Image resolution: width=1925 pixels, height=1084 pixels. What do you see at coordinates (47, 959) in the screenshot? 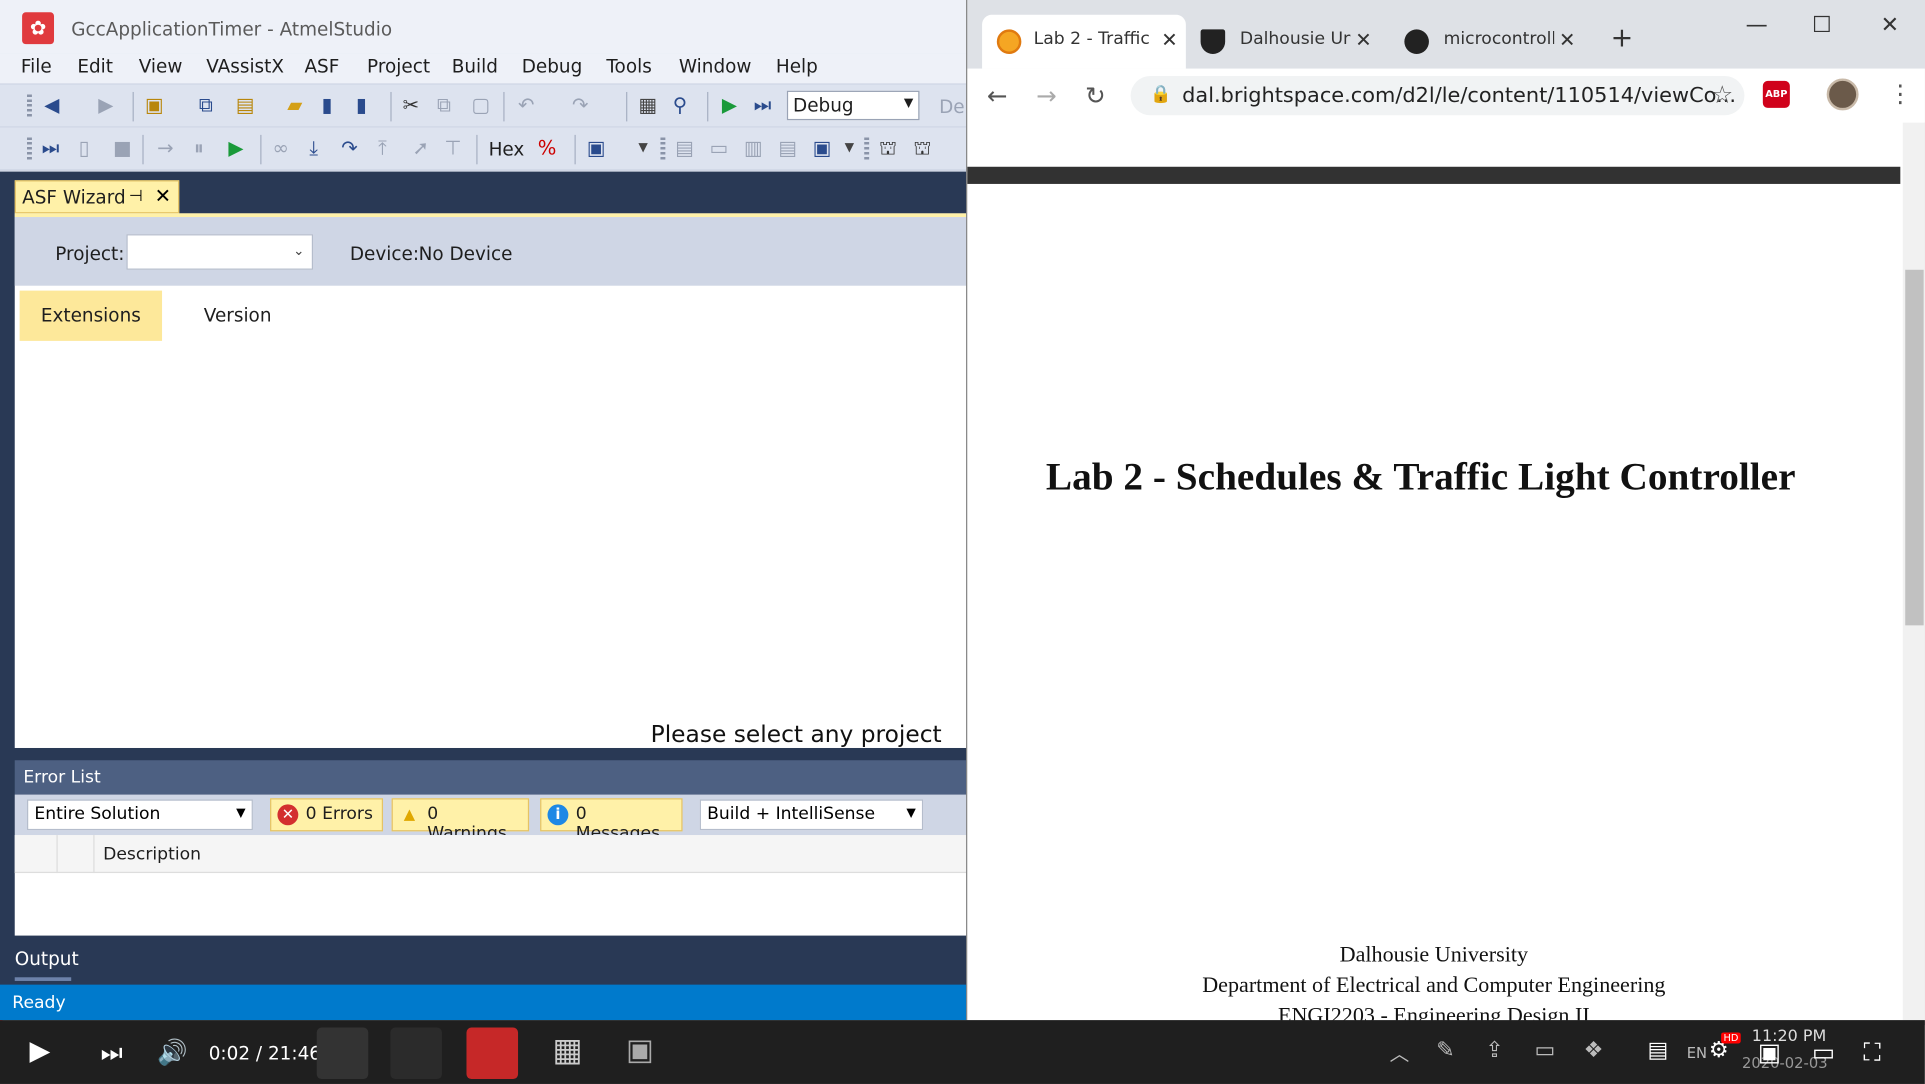
I see `tab-output: Output` at bounding box center [47, 959].